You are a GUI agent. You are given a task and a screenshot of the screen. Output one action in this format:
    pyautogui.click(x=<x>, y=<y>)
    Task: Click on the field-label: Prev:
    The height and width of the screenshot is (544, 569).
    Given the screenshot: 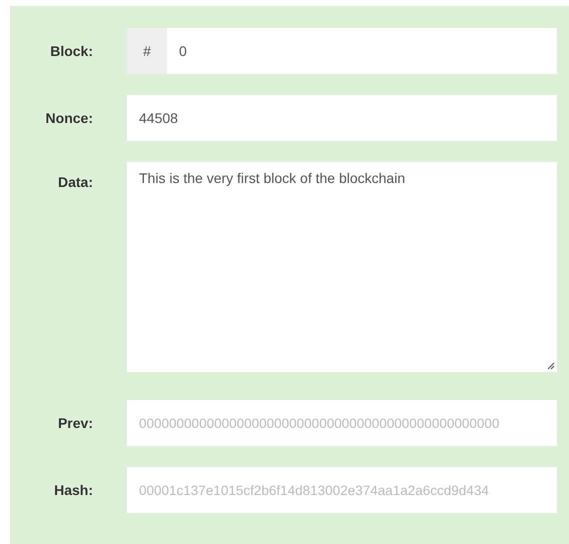 What is the action you would take?
    pyautogui.click(x=74, y=423)
    